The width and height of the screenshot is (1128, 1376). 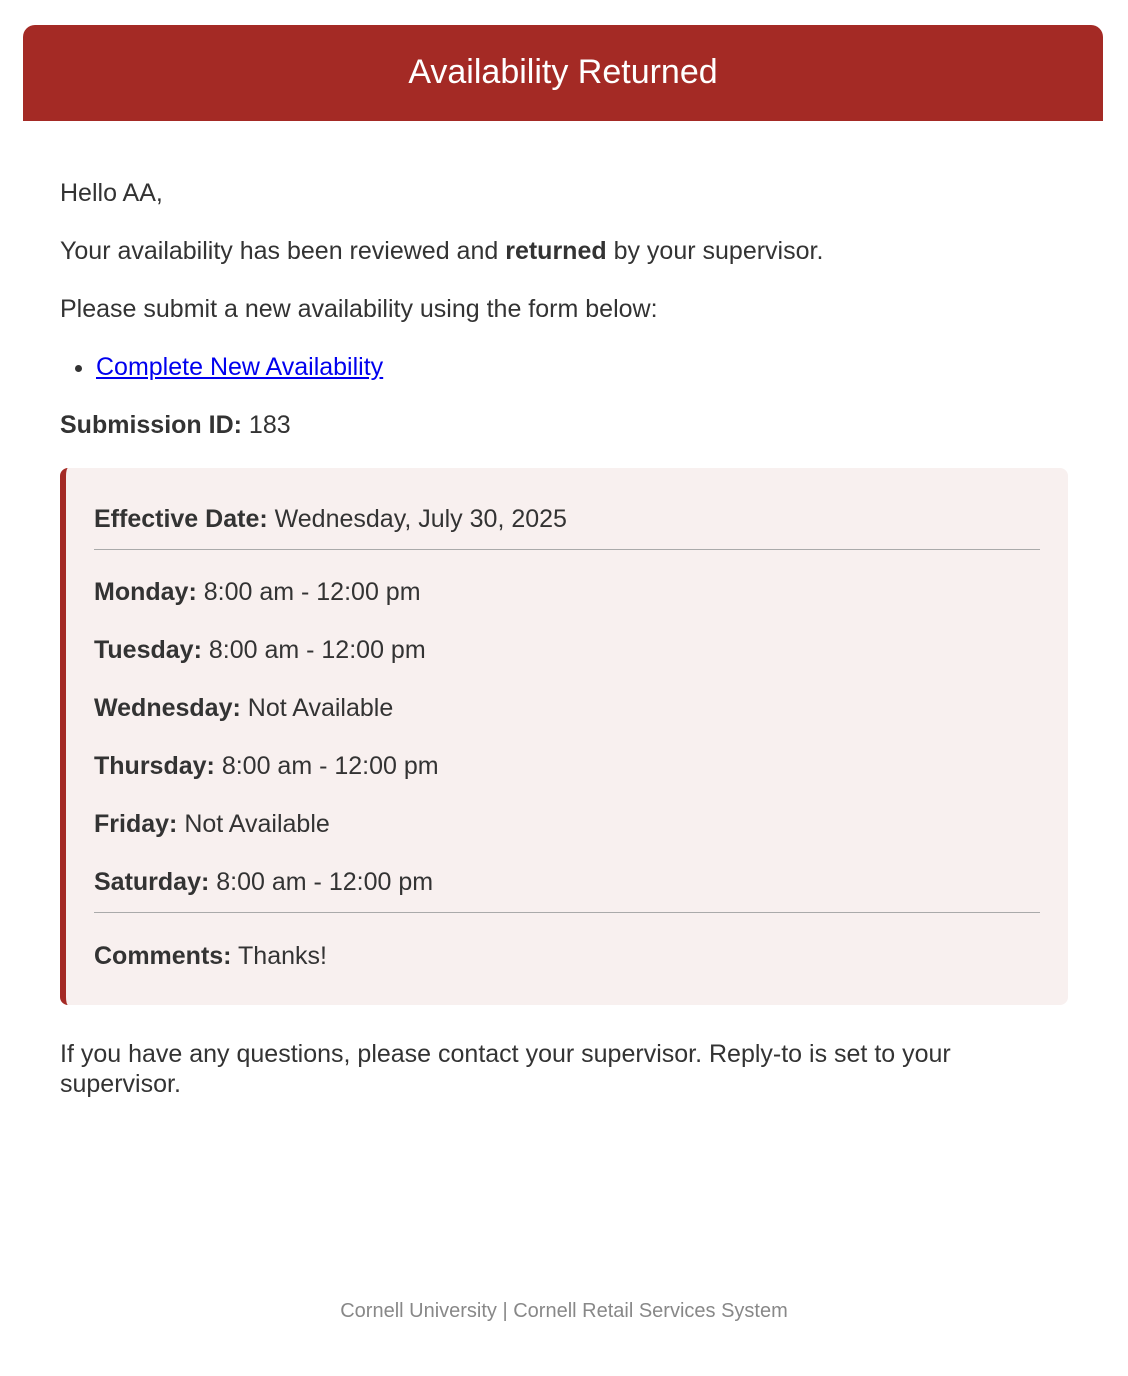 I want to click on email-title: Availability Returned, so click(x=563, y=71).